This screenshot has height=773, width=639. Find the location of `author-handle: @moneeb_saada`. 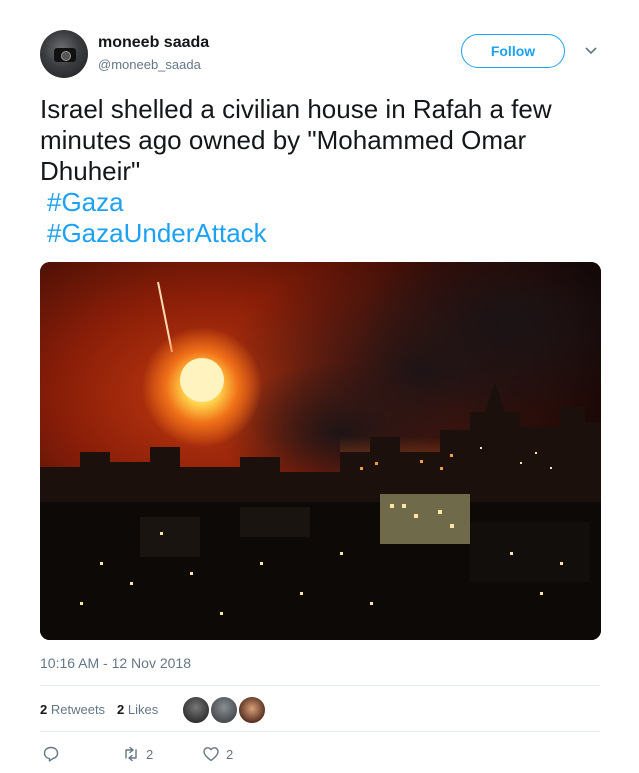

author-handle: @moneeb_saada is located at coordinates (149, 64).